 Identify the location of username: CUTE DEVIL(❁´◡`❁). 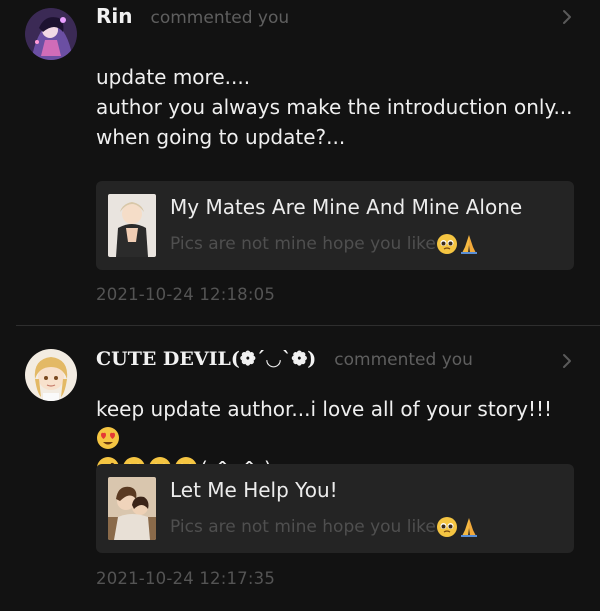
(206, 359).